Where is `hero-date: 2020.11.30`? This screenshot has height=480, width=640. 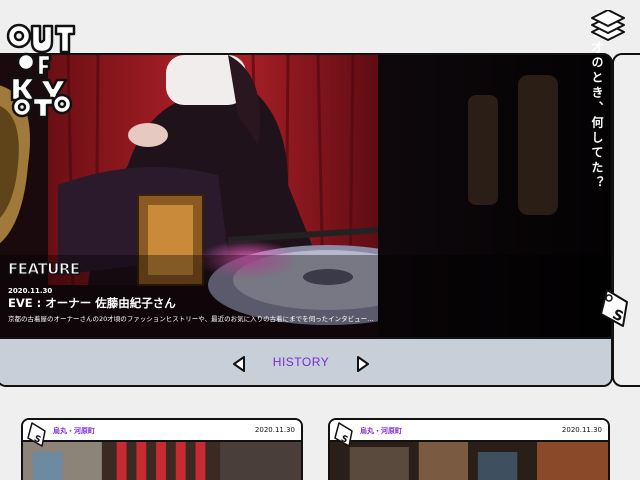 hero-date: 2020.11.30 is located at coordinates (30, 291).